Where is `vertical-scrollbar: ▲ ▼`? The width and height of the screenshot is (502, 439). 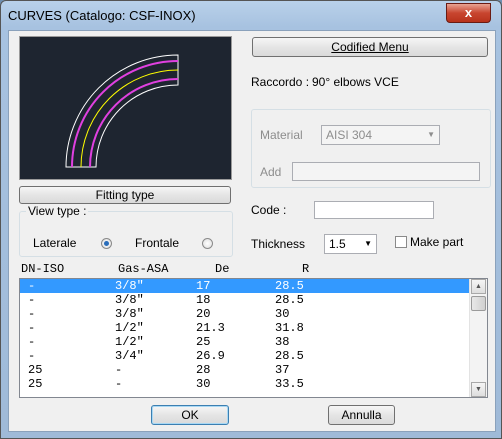 vertical-scrollbar: ▲ ▼ is located at coordinates (478, 338).